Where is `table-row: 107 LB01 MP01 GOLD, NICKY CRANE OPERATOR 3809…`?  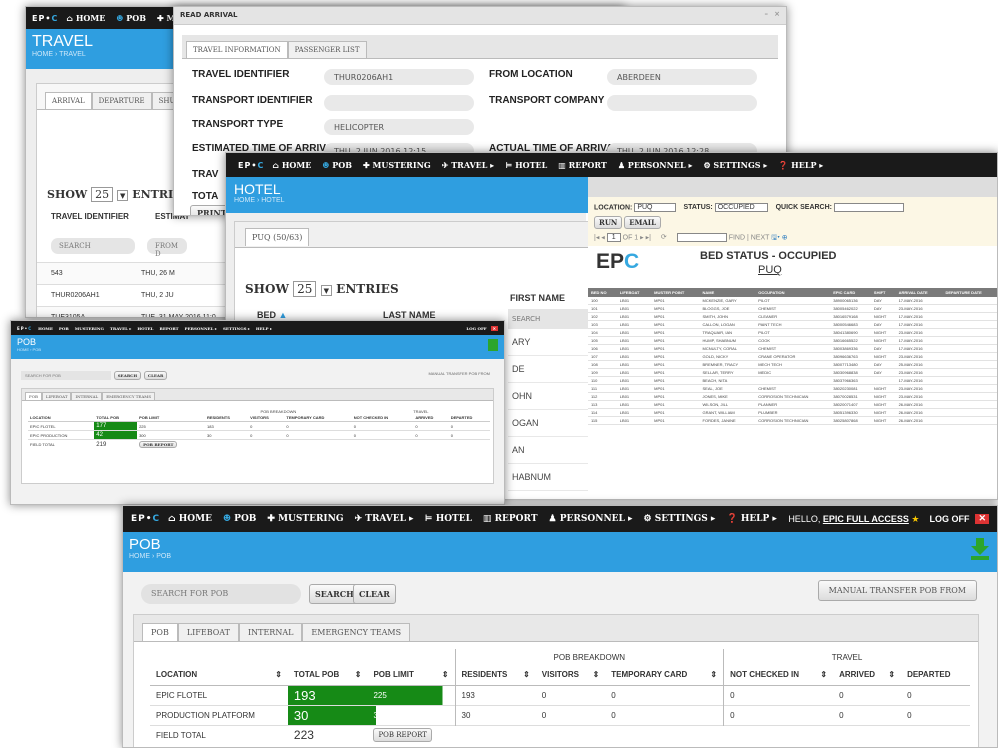 table-row: 107 LB01 MP01 GOLD, NICKY CRANE OPERATOR 3809… is located at coordinates (792, 357).